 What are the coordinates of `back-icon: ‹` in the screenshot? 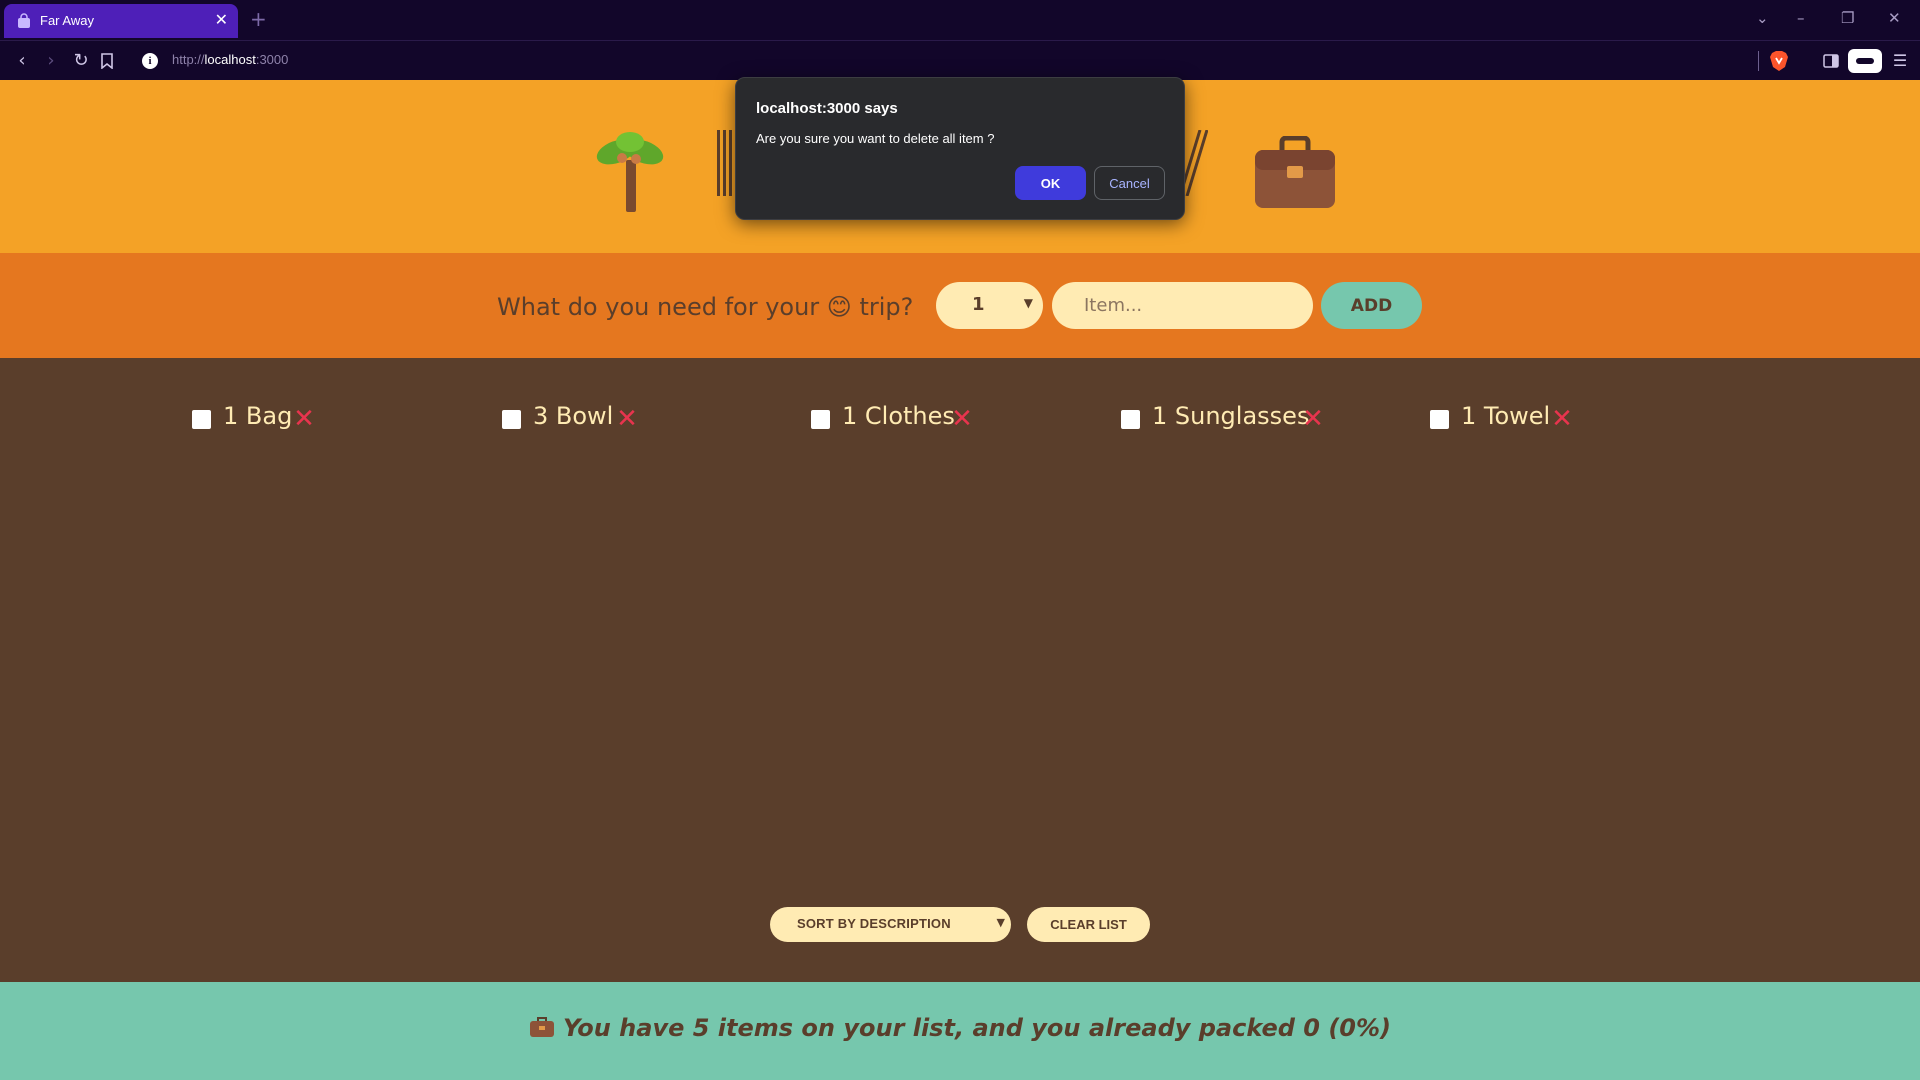 It's located at (22, 61).